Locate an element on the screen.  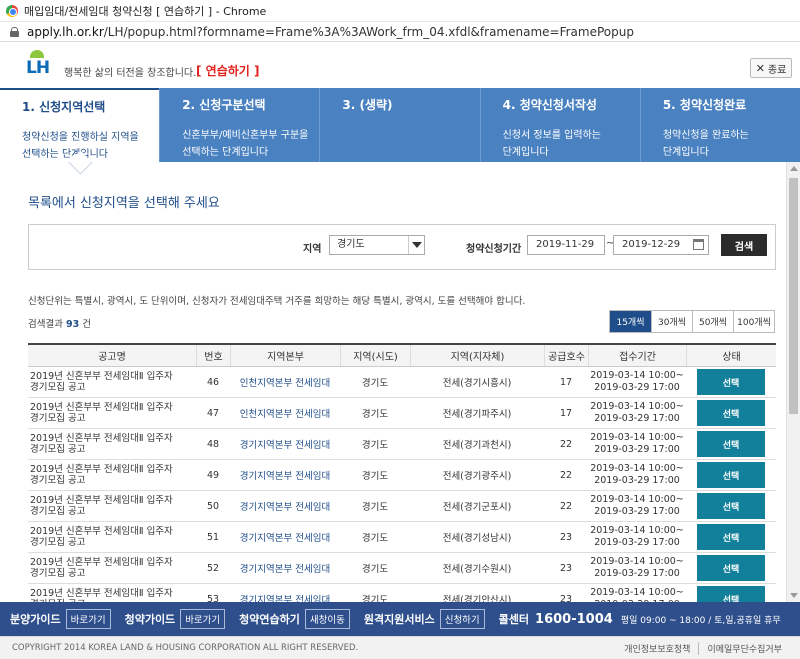
step-desc: 청약신청을 진행하실 지역을 is located at coordinates (80, 137).